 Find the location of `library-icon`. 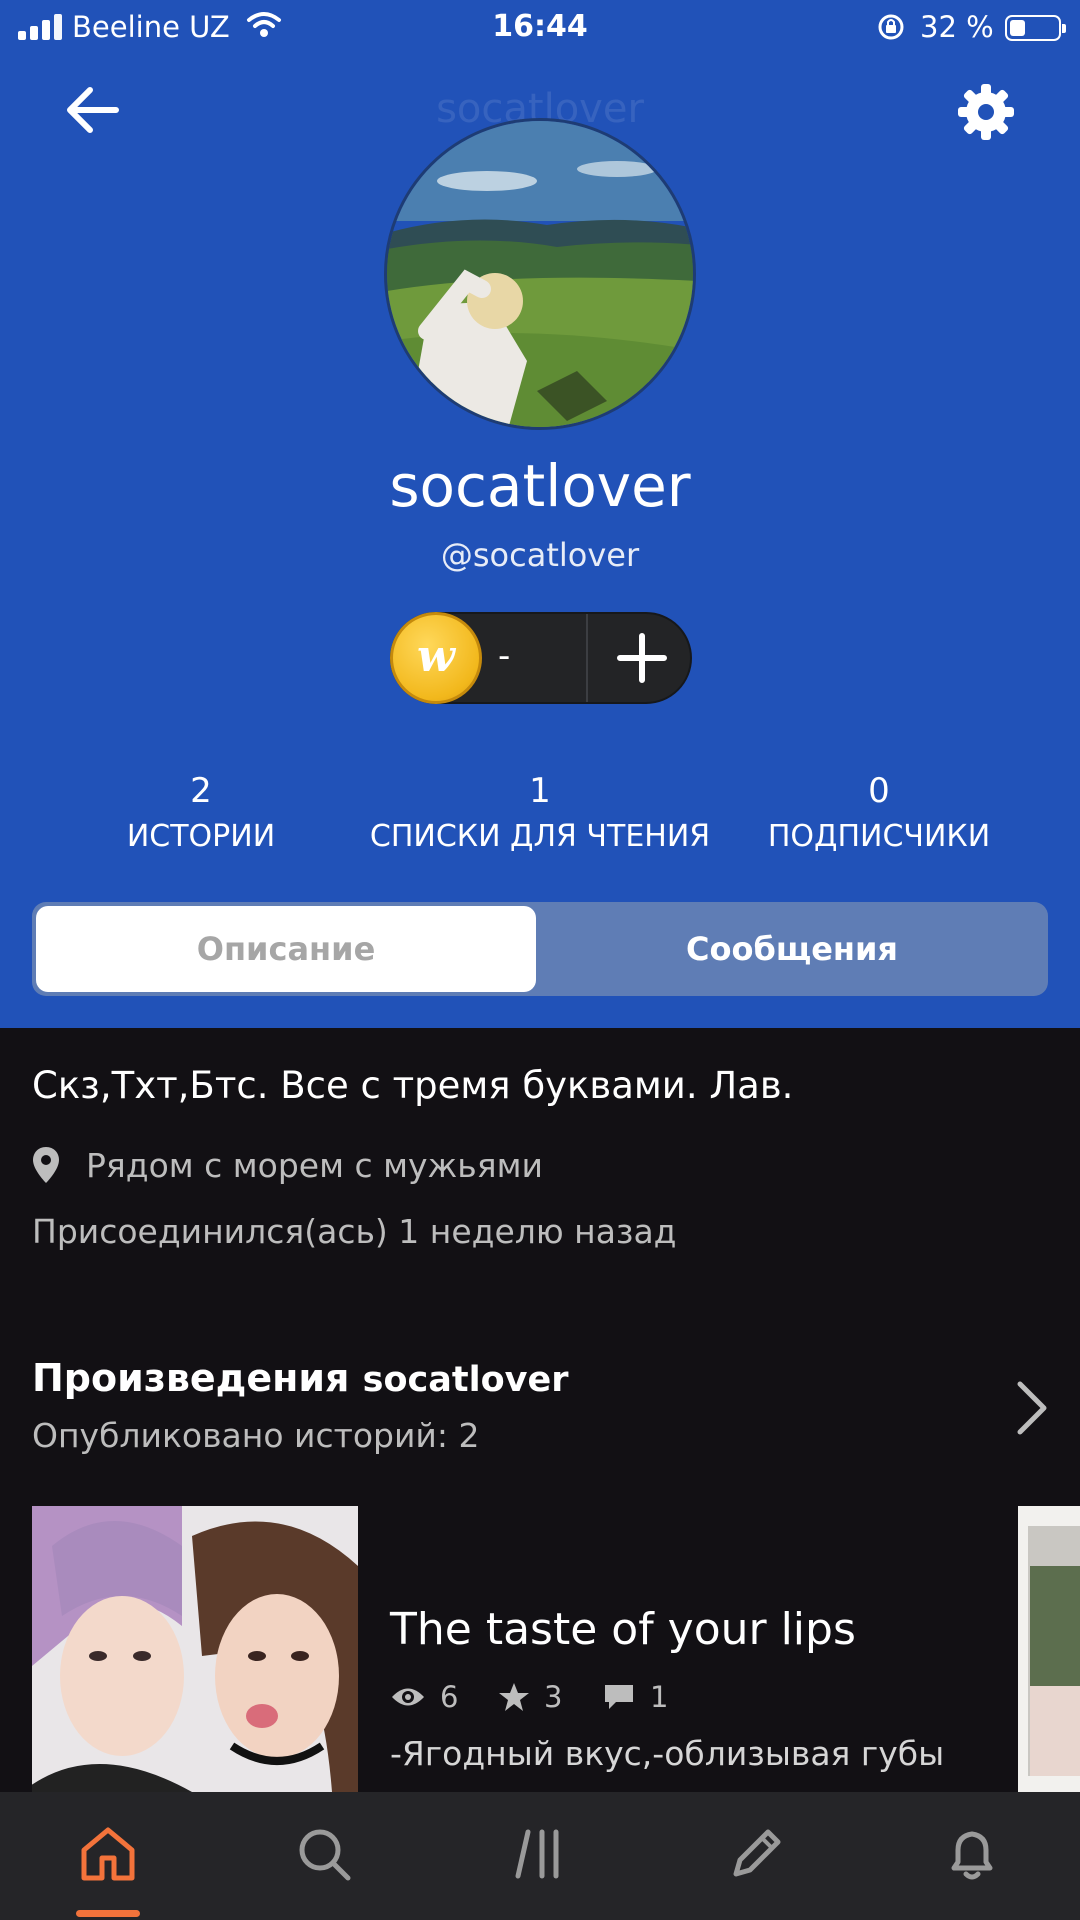

library-icon is located at coordinates (537, 1854).